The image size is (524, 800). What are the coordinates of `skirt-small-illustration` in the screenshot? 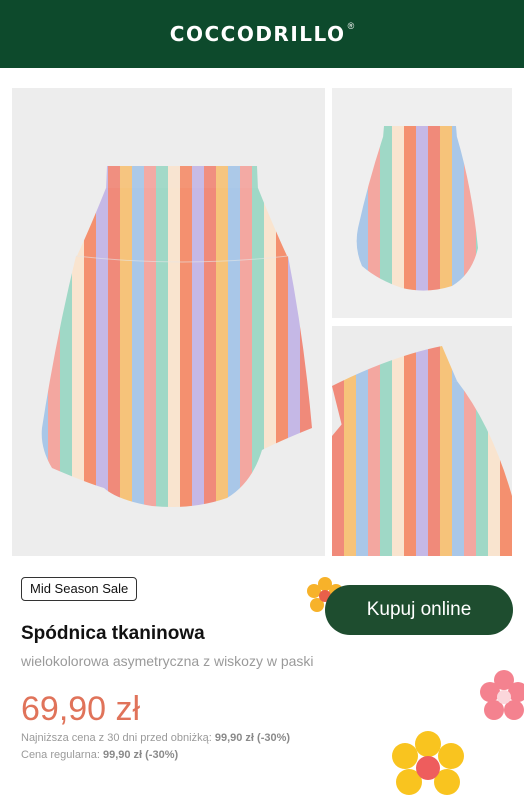 It's located at (417, 208).